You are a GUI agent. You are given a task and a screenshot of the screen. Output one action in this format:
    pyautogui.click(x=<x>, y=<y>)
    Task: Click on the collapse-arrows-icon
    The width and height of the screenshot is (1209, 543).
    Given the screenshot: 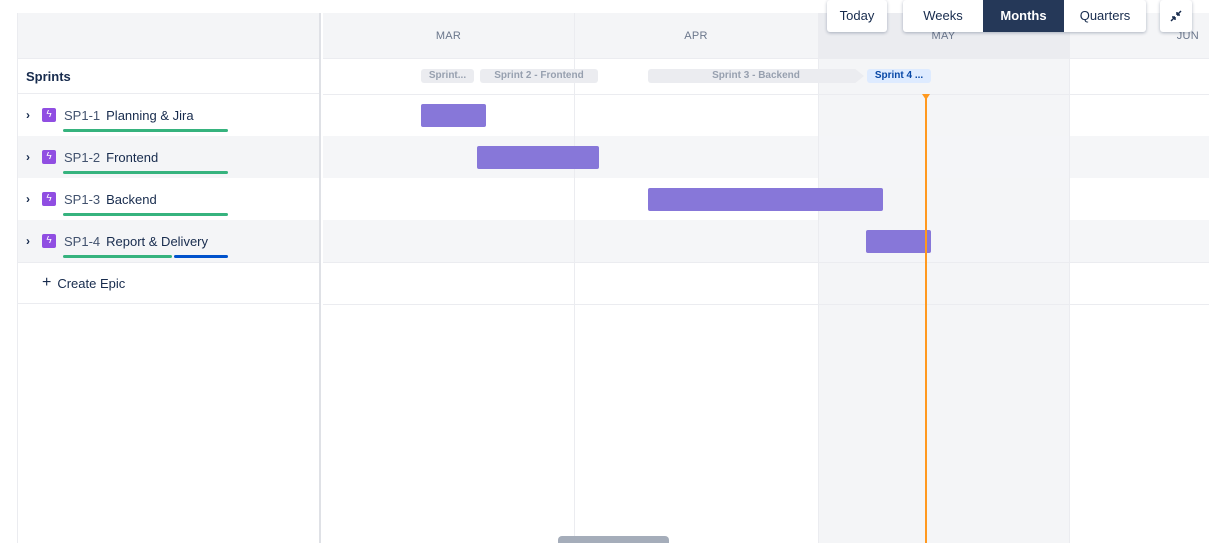 What is the action you would take?
    pyautogui.click(x=1176, y=16)
    